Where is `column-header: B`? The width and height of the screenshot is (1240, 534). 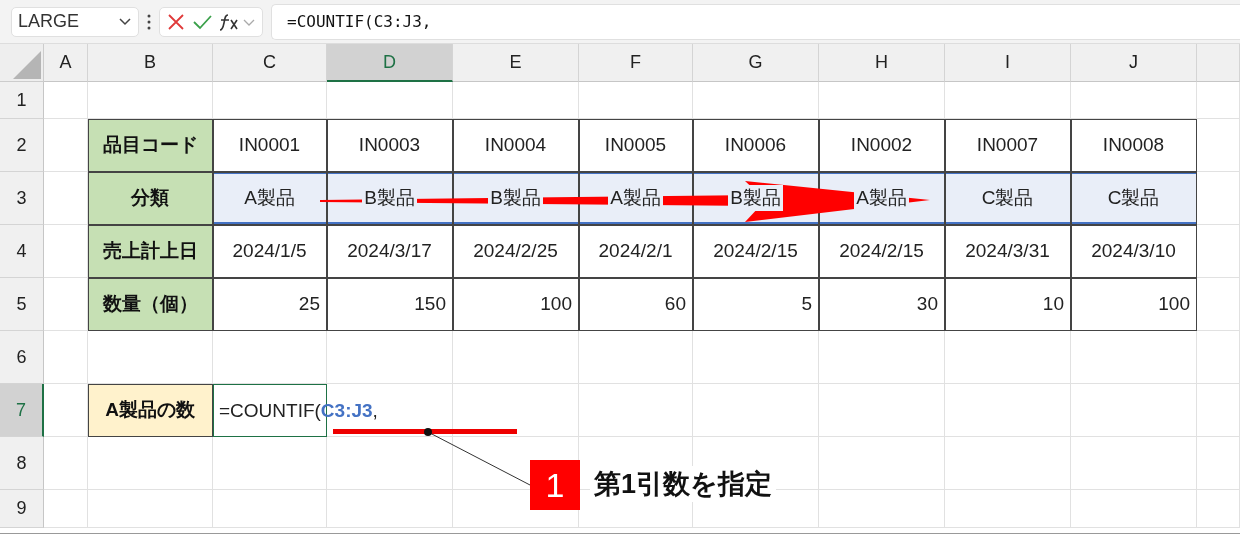
column-header: B is located at coordinates (150, 63).